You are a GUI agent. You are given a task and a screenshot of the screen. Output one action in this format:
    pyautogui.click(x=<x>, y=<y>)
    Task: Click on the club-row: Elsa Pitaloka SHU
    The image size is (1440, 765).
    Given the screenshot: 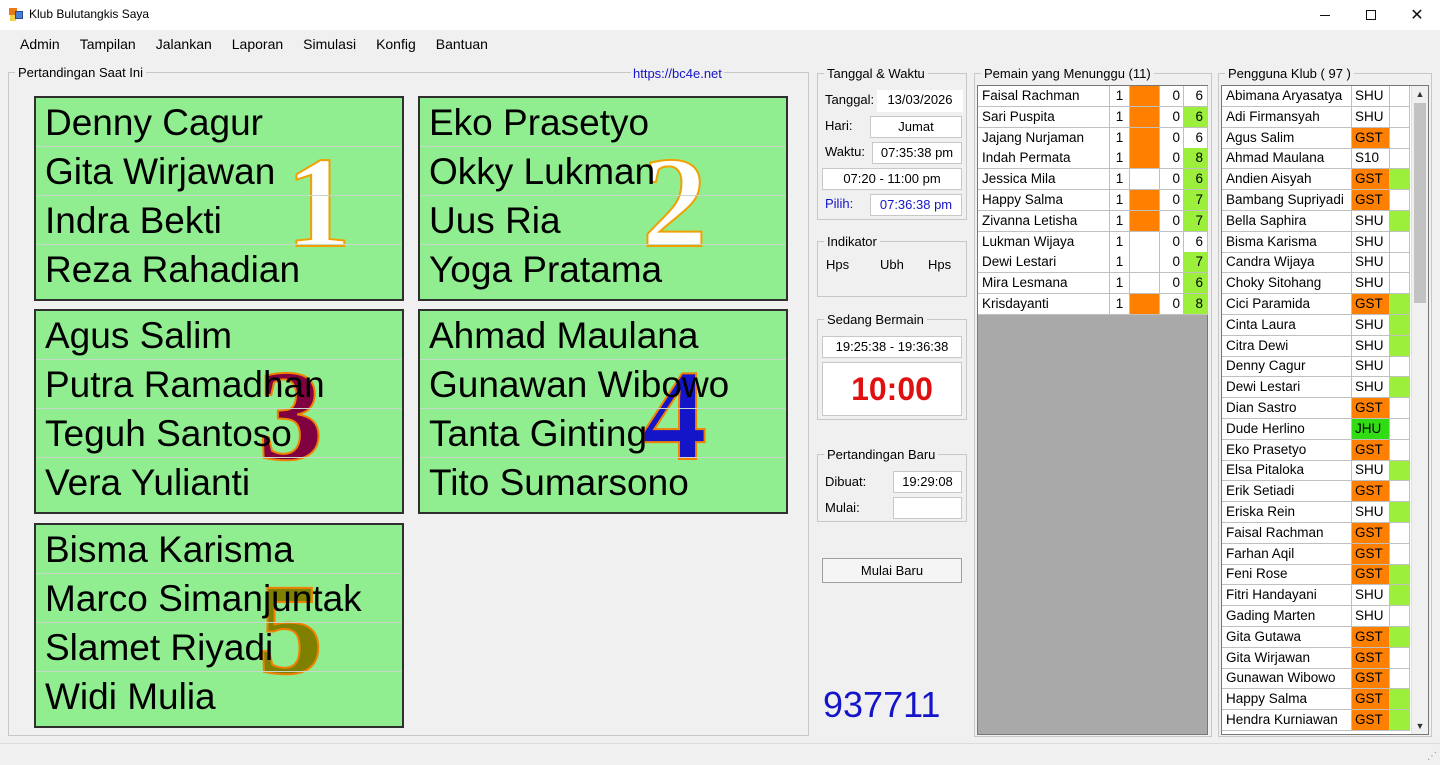 What is the action you would take?
    pyautogui.click(x=1317, y=471)
    